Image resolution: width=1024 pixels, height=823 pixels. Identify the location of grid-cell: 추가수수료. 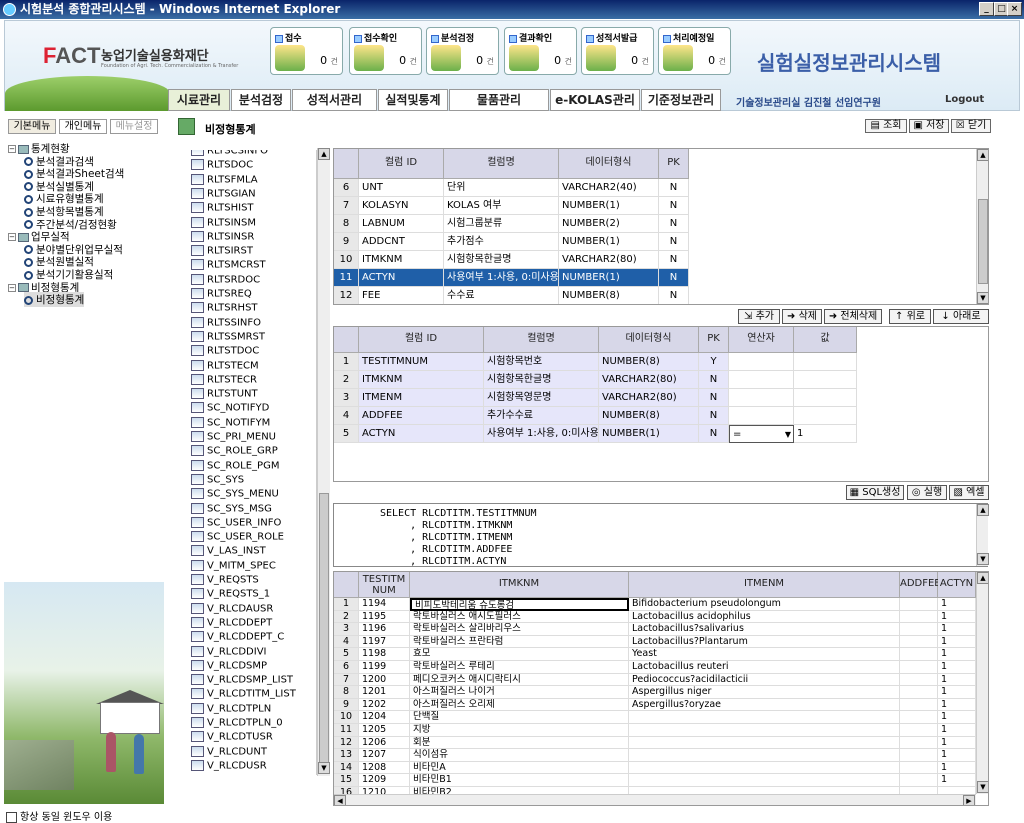
(541, 416).